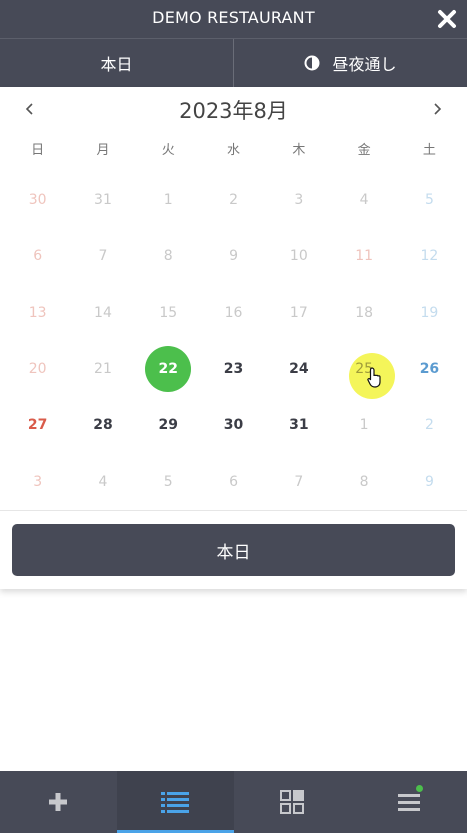 The height and width of the screenshot is (833, 467). I want to click on tab-list, so click(175, 802).